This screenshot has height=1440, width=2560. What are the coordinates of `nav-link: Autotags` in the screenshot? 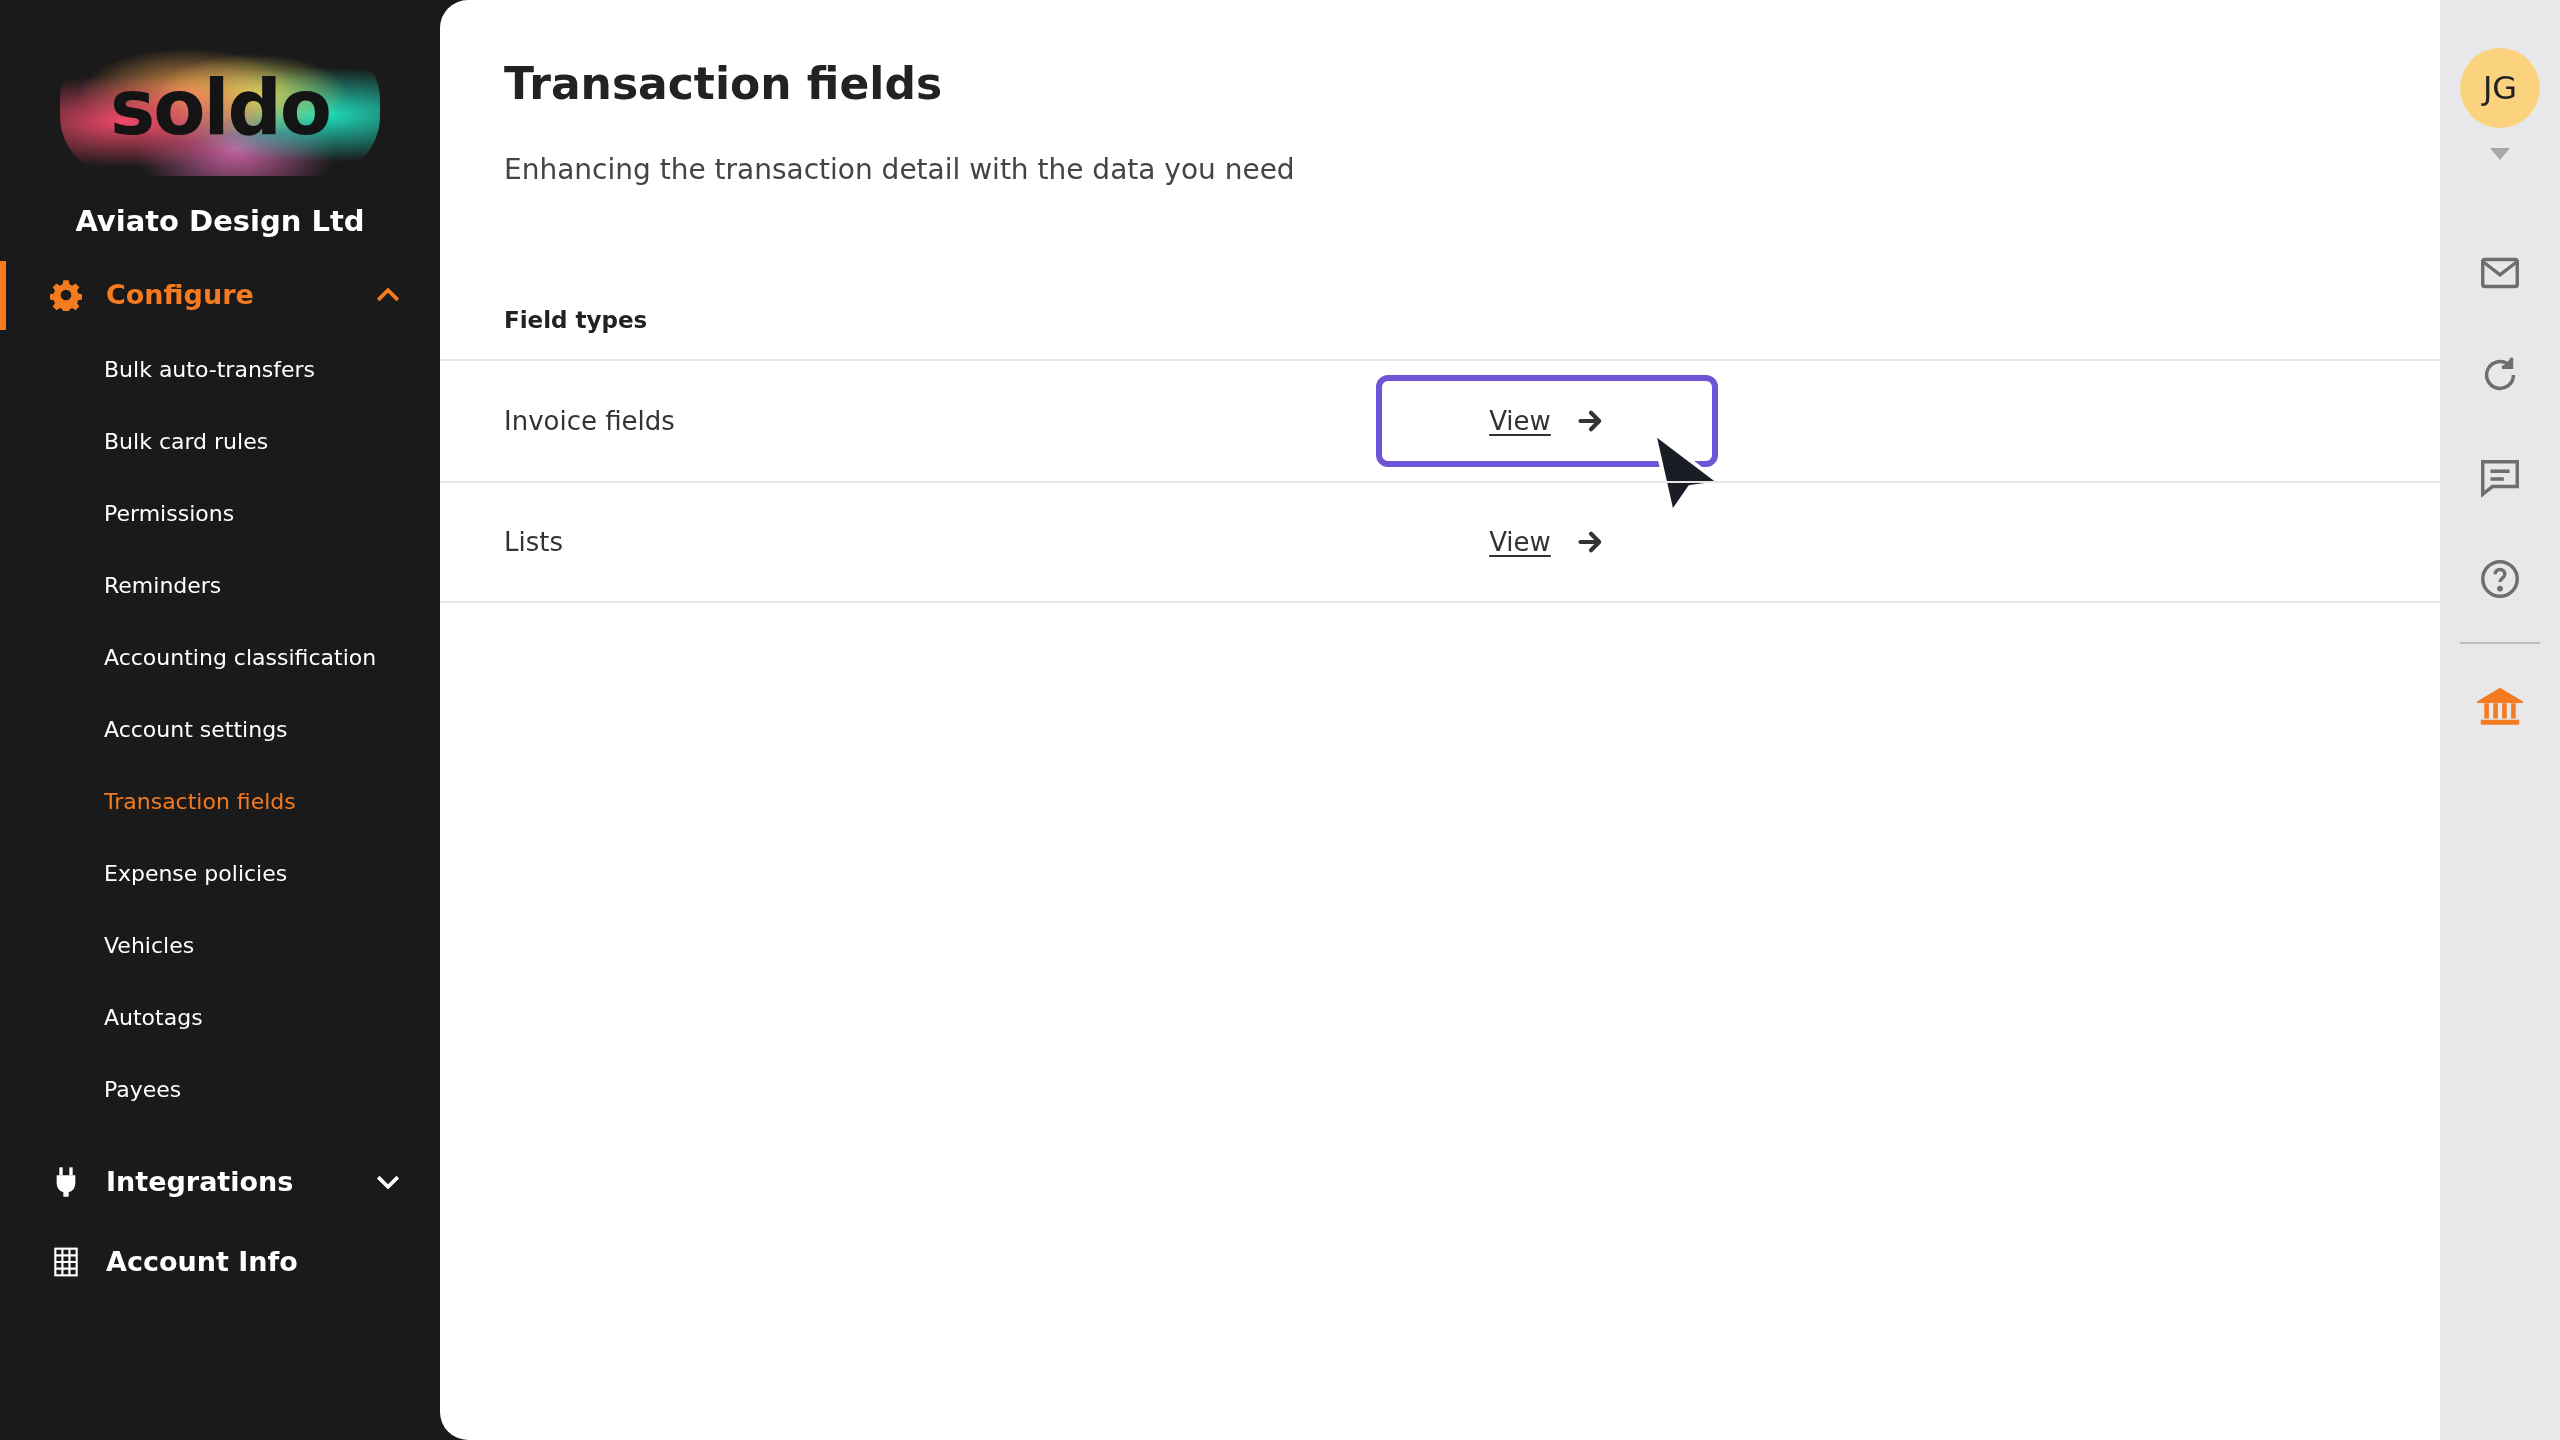 It's located at (272, 1017).